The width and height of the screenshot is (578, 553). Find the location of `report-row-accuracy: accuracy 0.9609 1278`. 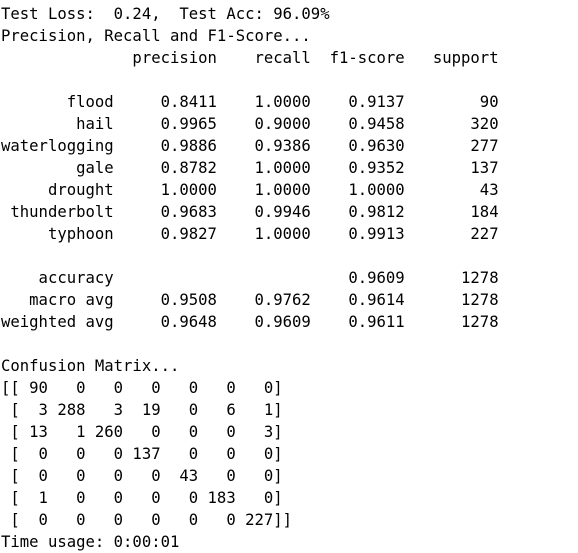

report-row-accuracy: accuracy 0.9609 1278 is located at coordinates (250, 278).